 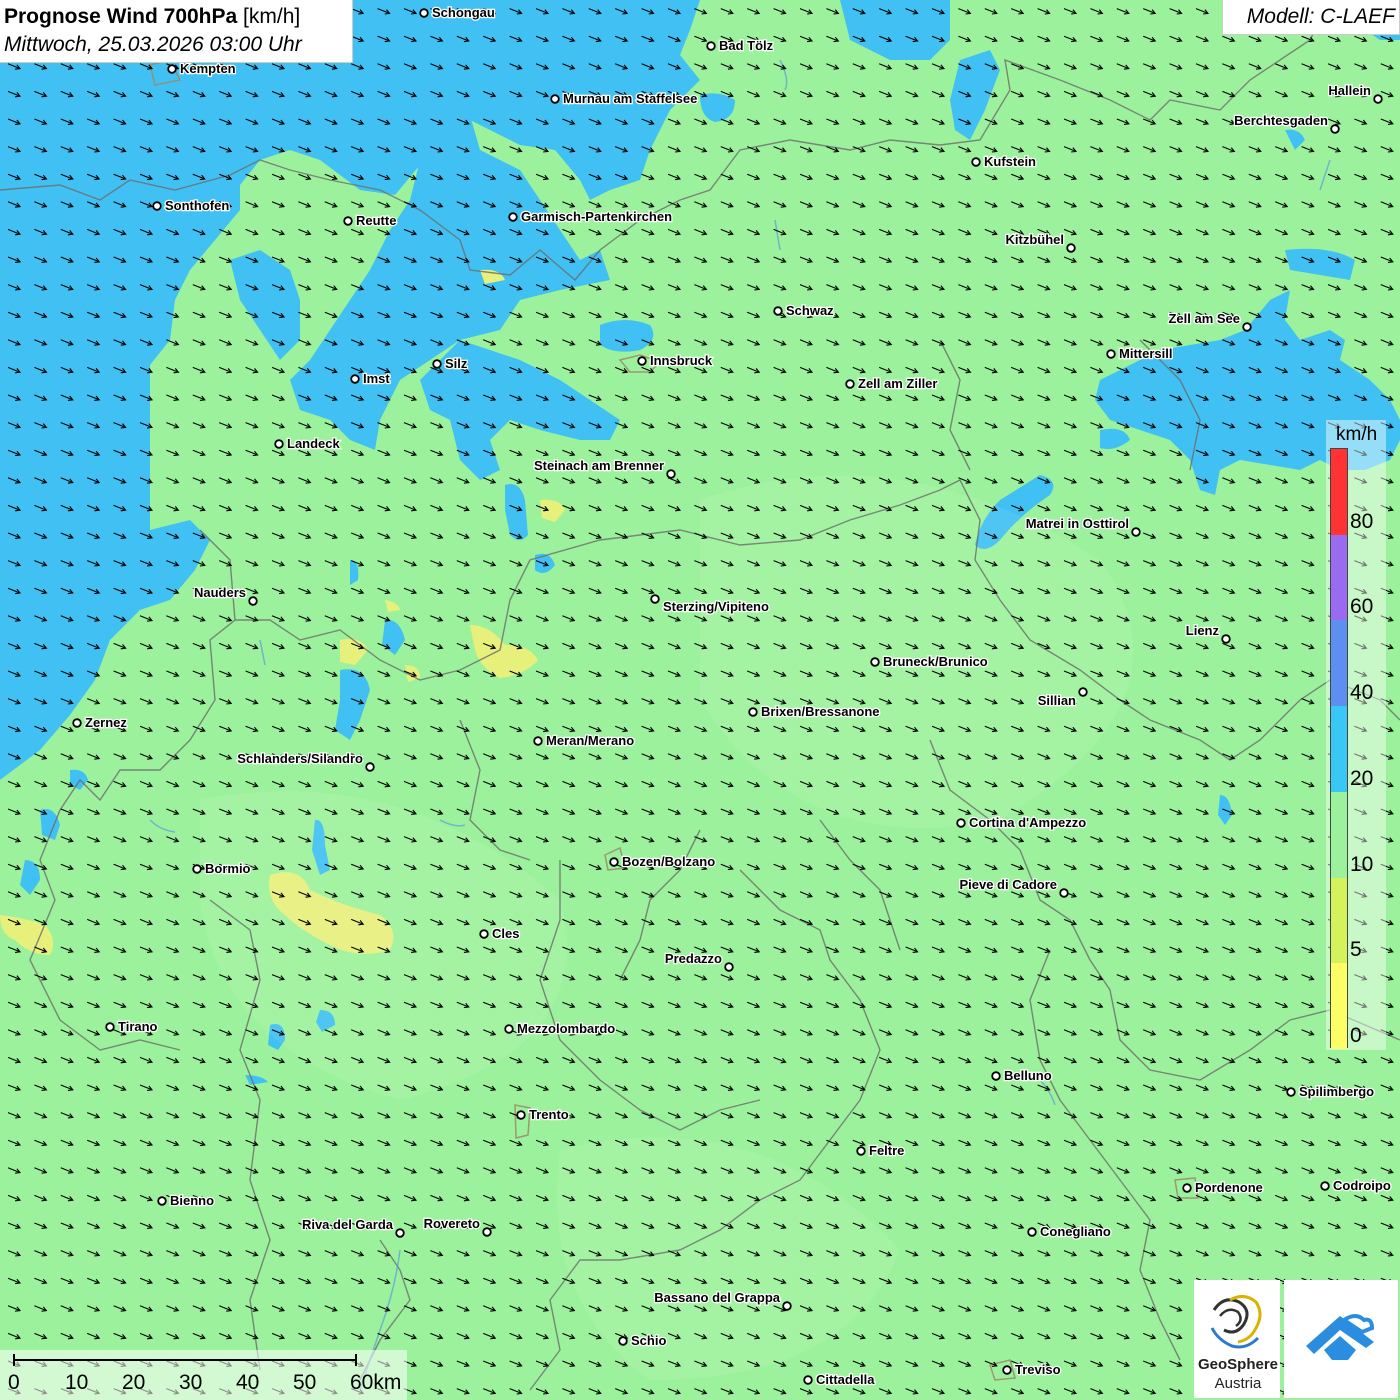 What do you see at coordinates (197, 205) in the screenshot?
I see `city-label: Sonthofen` at bounding box center [197, 205].